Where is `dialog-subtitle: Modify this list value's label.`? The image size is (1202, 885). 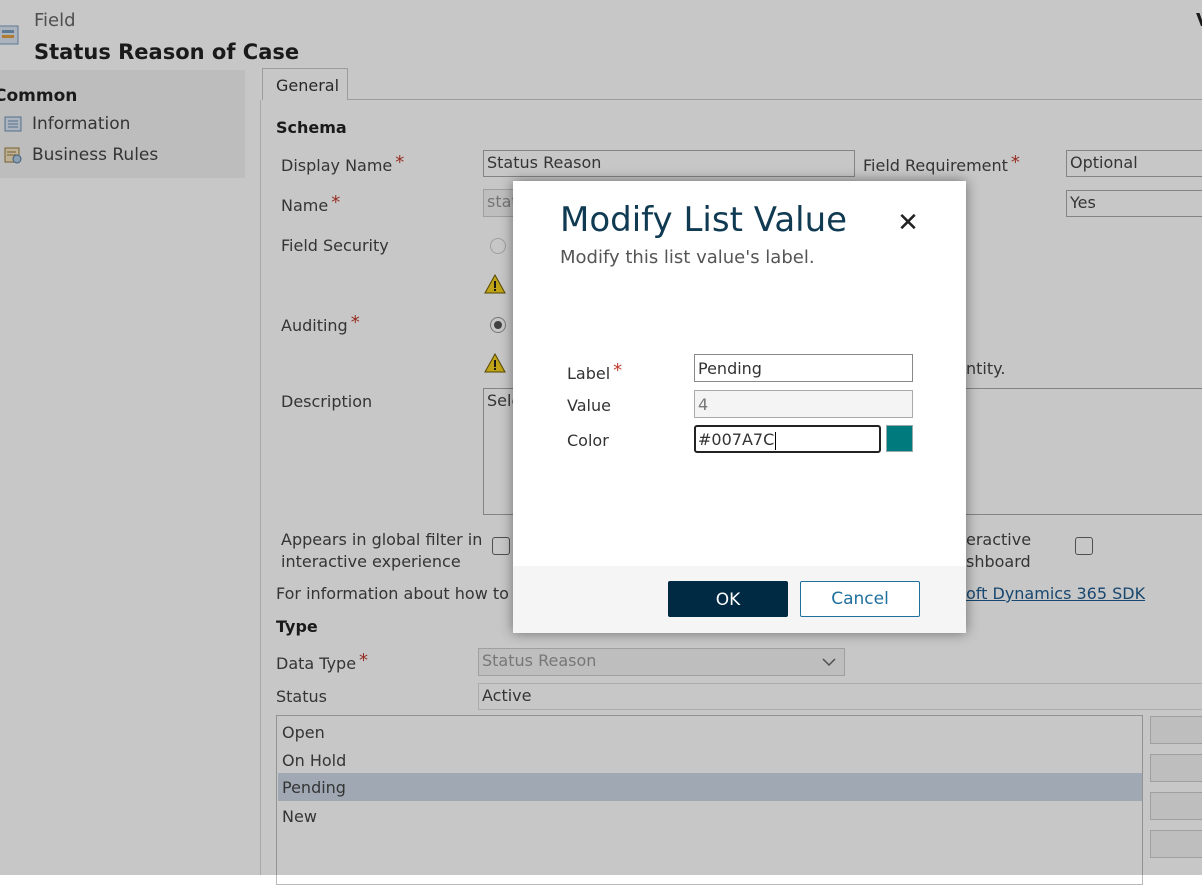
dialog-subtitle: Modify this list value's label. is located at coordinates (687, 257).